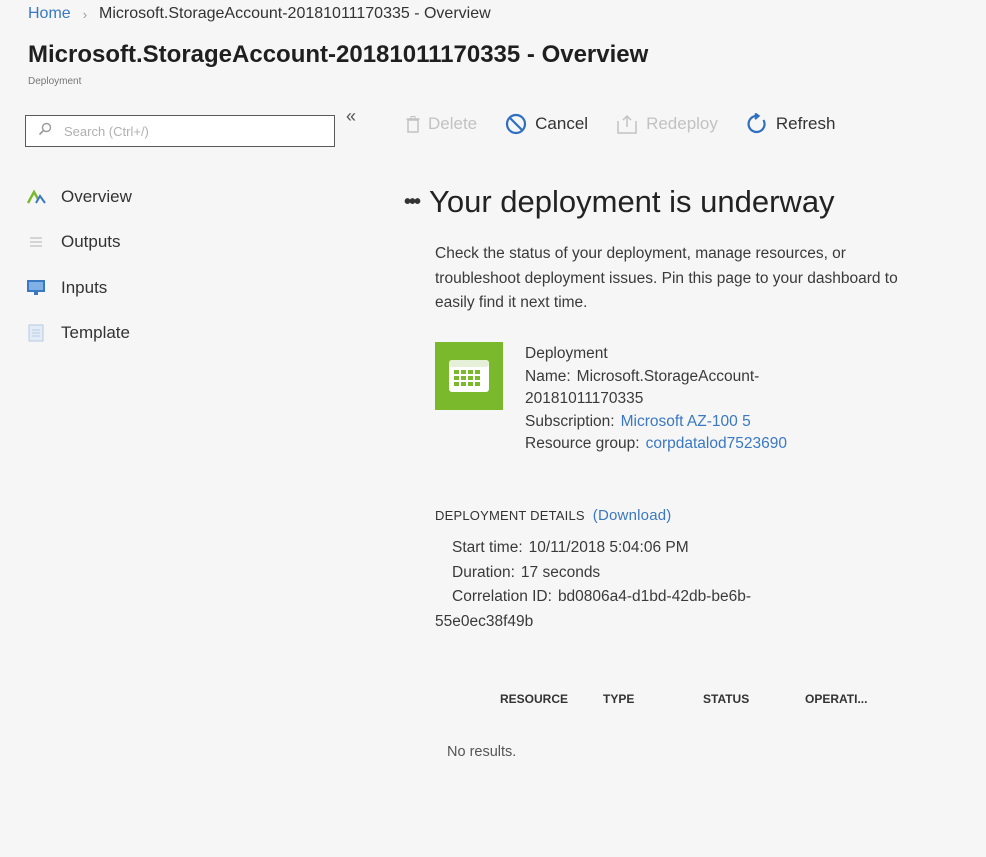 The width and height of the screenshot is (986, 857). What do you see at coordinates (351, 116) in the screenshot?
I see `collapse-menu-button: «` at bounding box center [351, 116].